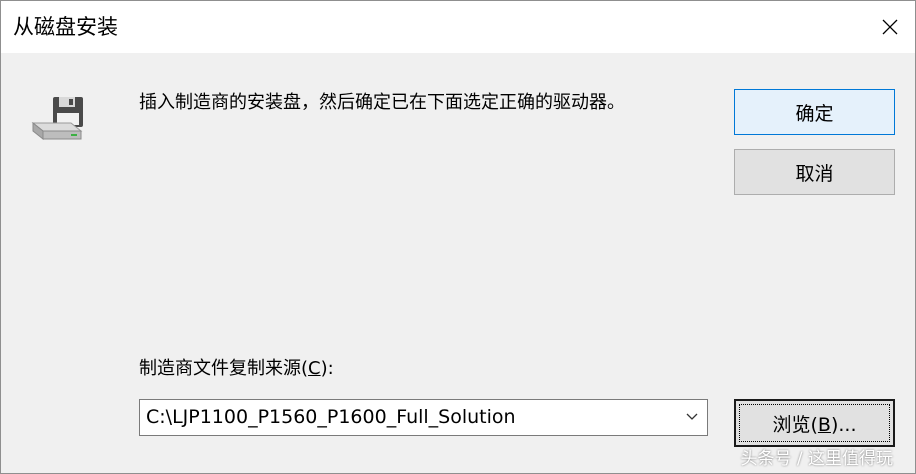 The height and width of the screenshot is (474, 916). Describe the element at coordinates (327, 368) in the screenshot. I see `copy-source-label-suffix: ):` at that location.